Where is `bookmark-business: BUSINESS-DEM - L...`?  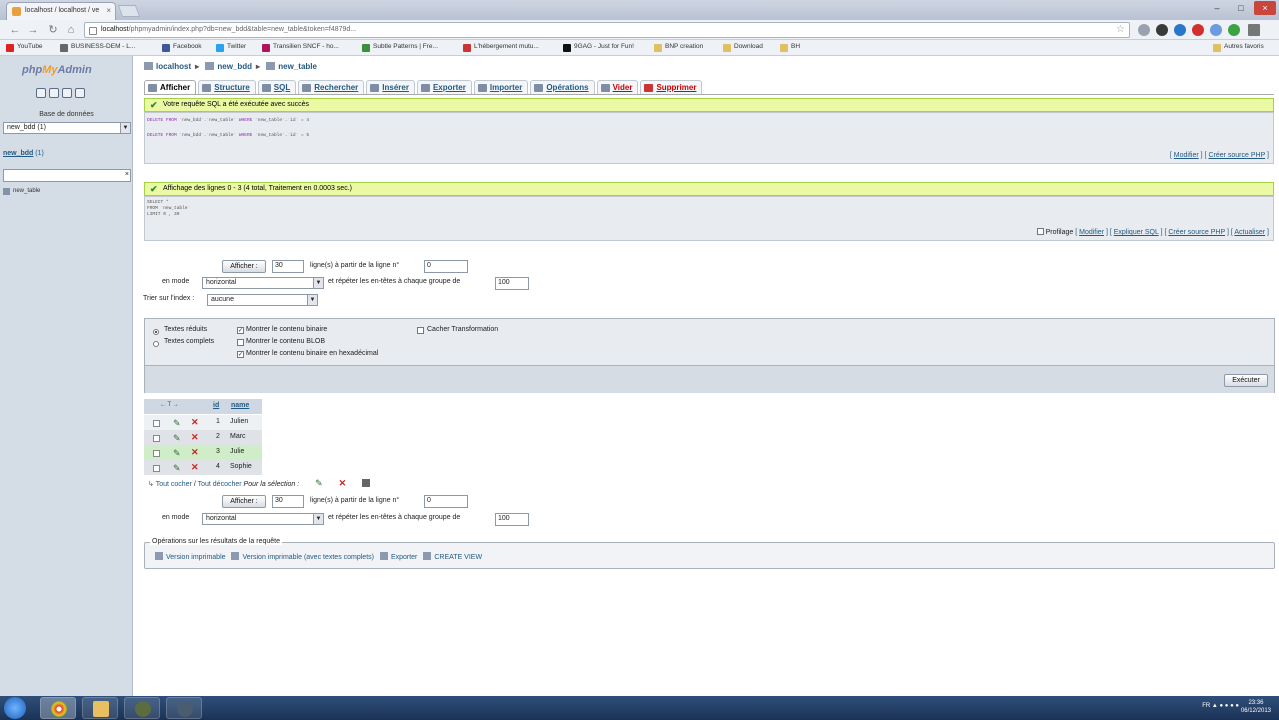
bookmark-business: BUSINESS-DEM - L... is located at coordinates (97, 48).